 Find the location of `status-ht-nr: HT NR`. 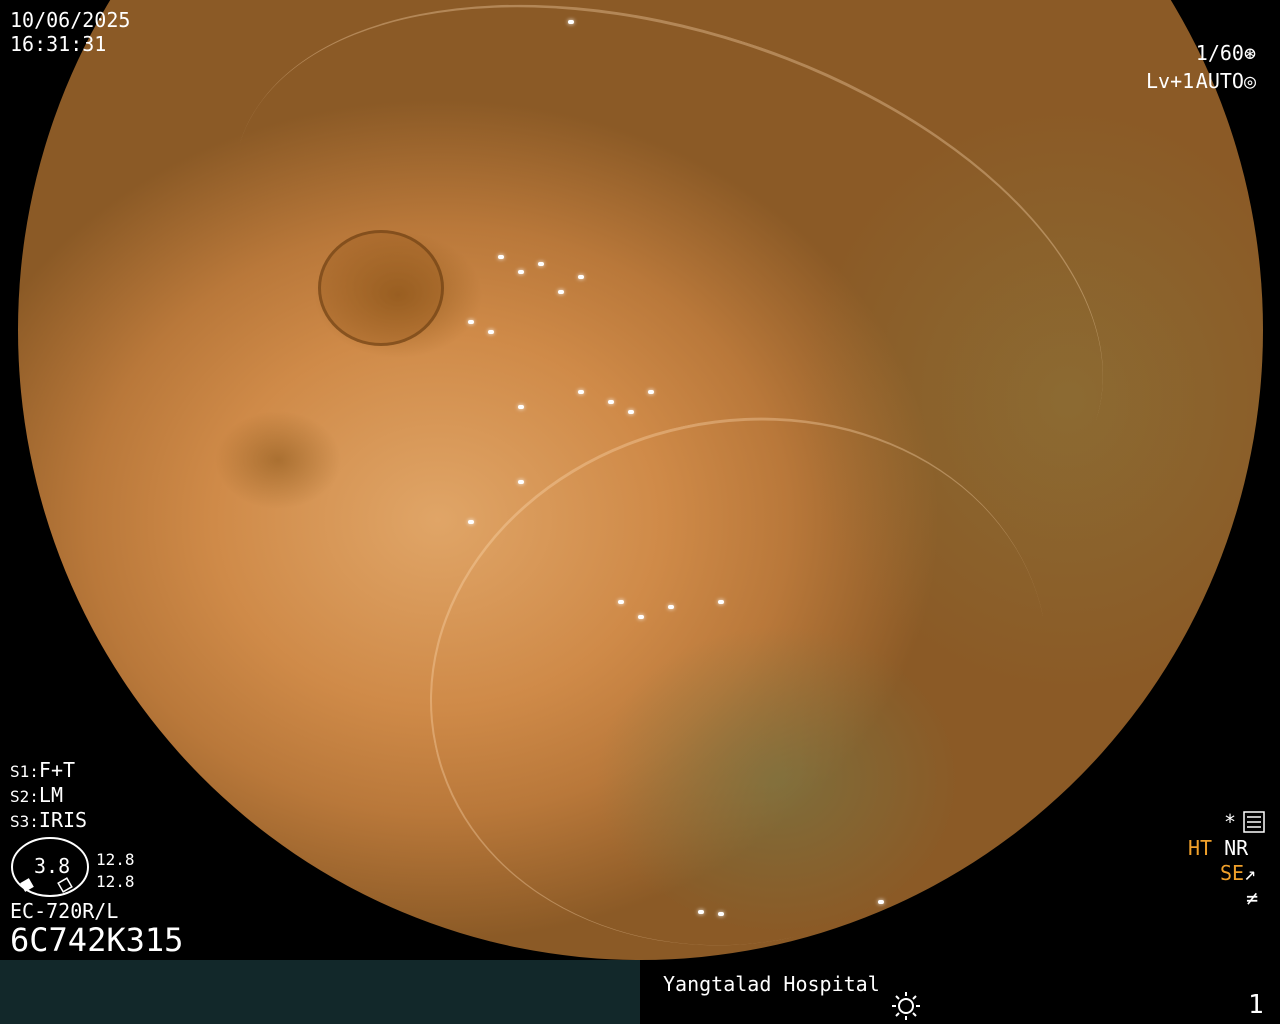

status-ht-nr: HT NR is located at coordinates (1218, 848).